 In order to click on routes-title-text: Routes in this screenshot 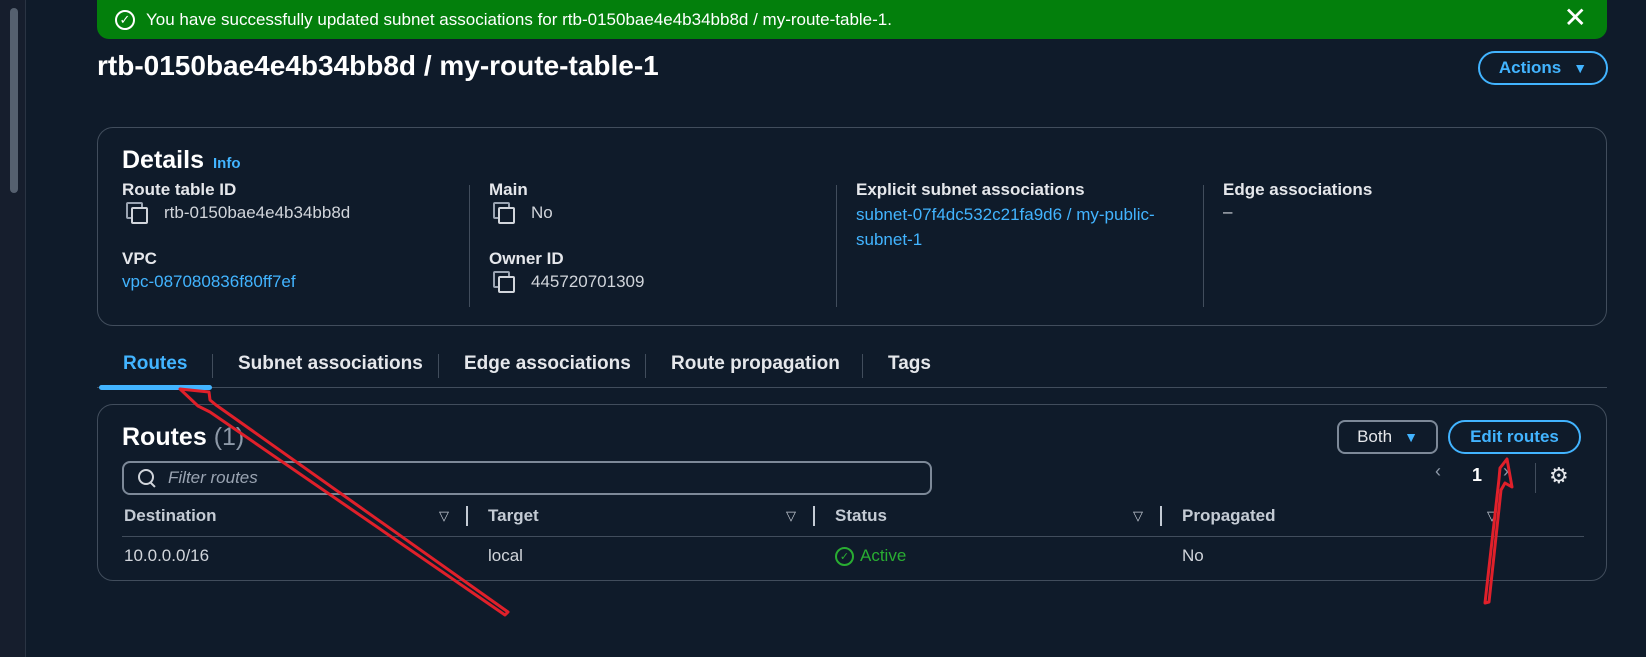, I will do `click(164, 437)`.